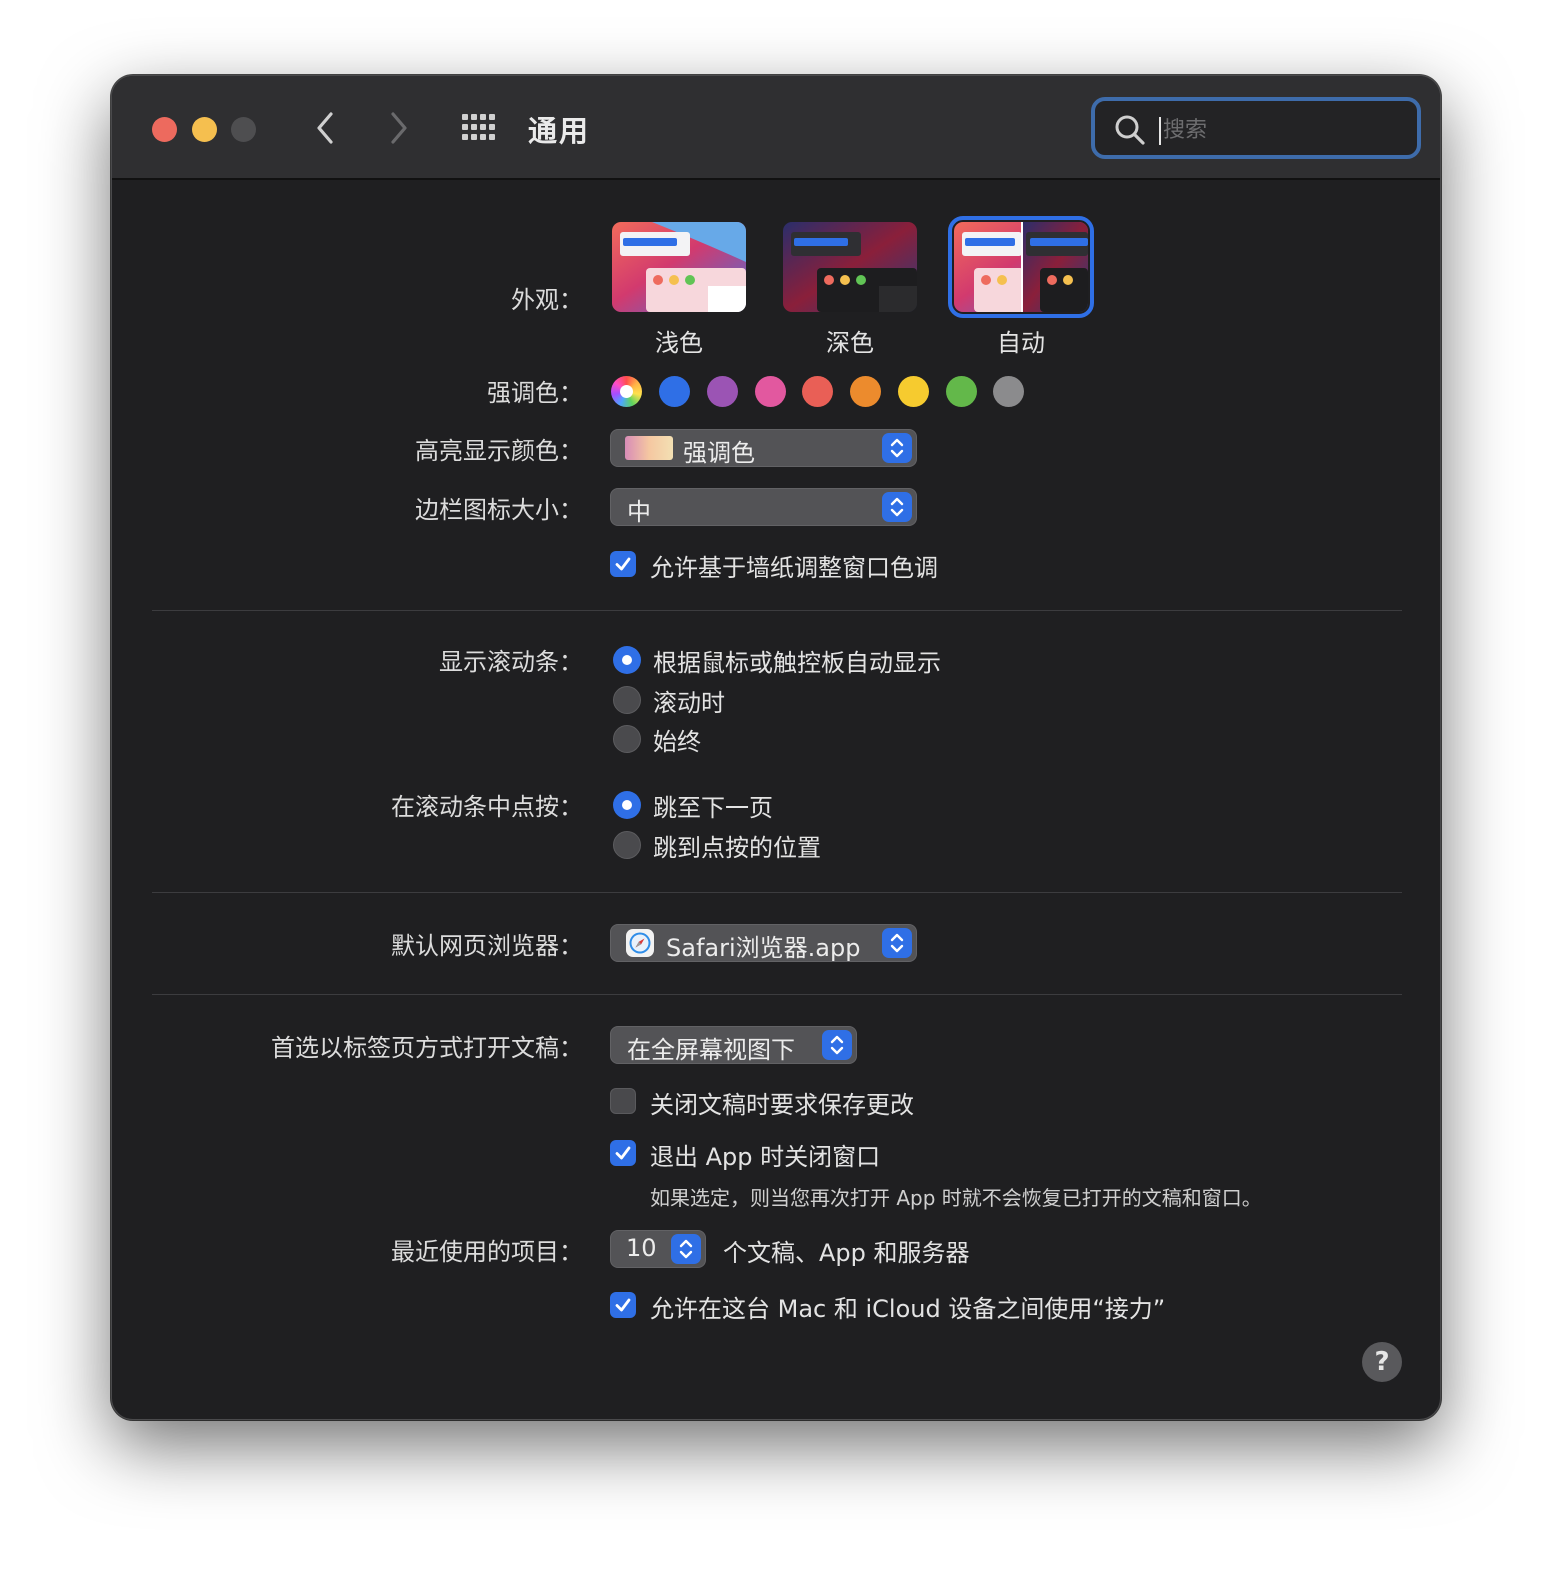 The width and height of the screenshot is (1560, 1576). What do you see at coordinates (679, 343) in the screenshot?
I see `appearance-light-caption: 浅色` at bounding box center [679, 343].